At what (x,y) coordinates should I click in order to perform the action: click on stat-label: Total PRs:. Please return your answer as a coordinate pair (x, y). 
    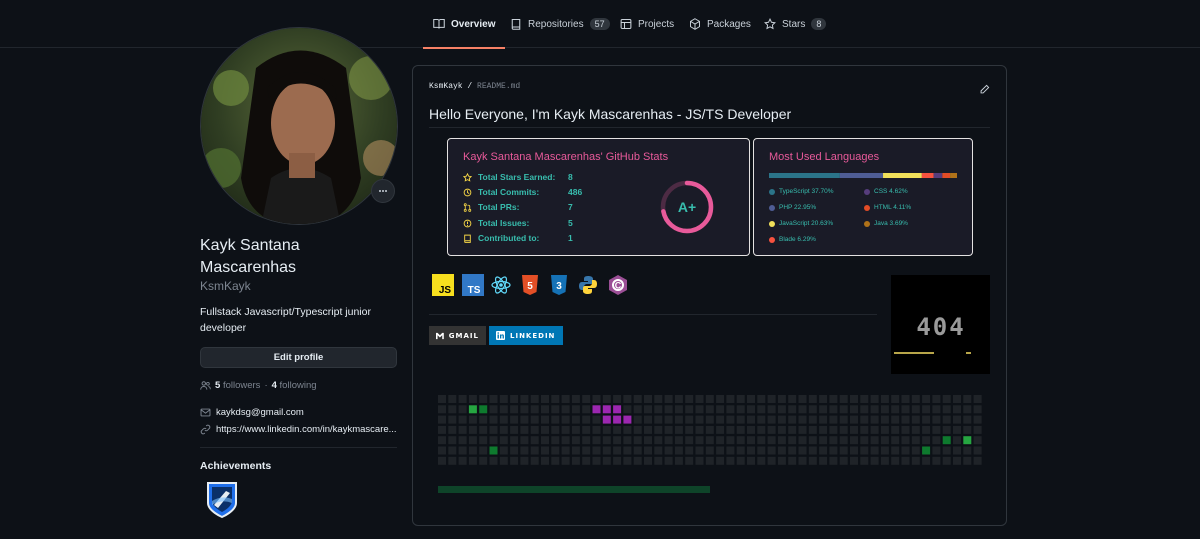
    Looking at the image, I should click on (499, 207).